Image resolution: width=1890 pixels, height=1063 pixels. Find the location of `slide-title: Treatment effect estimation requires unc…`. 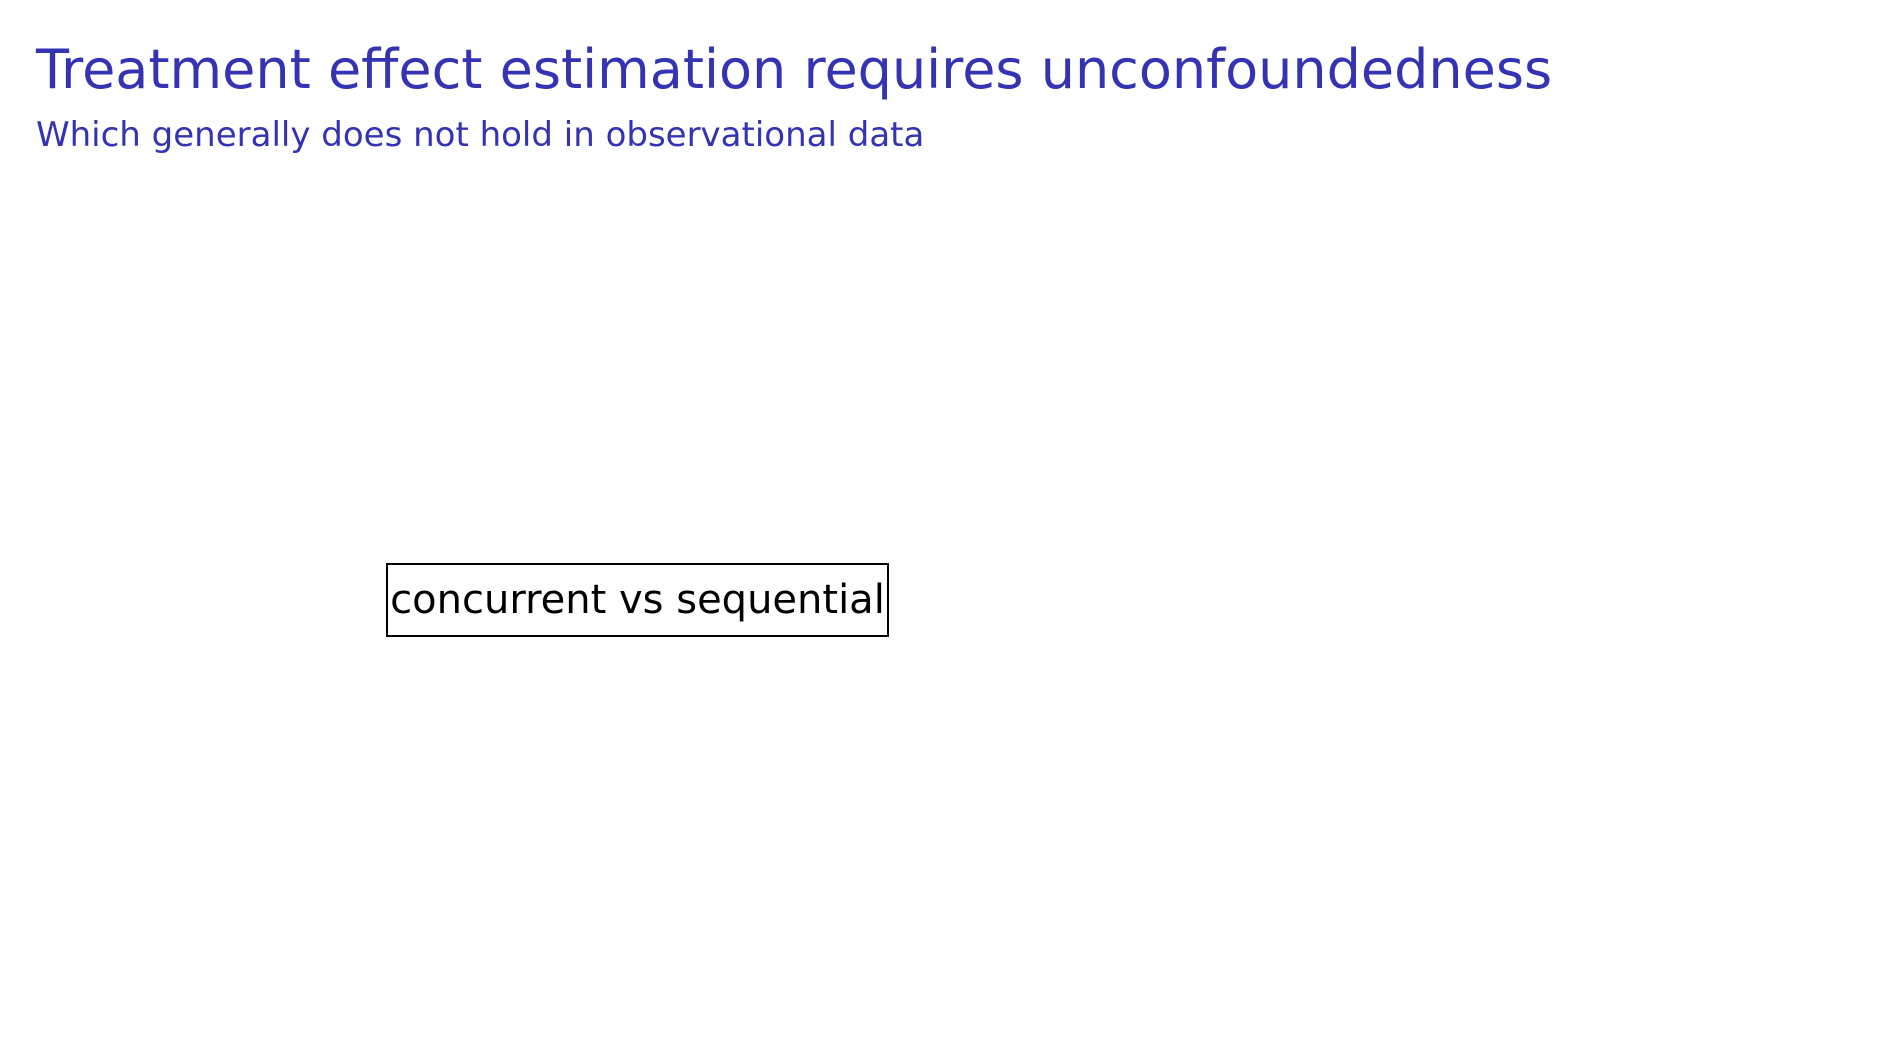

slide-title: Treatment effect estimation requires unc… is located at coordinates (794, 69).